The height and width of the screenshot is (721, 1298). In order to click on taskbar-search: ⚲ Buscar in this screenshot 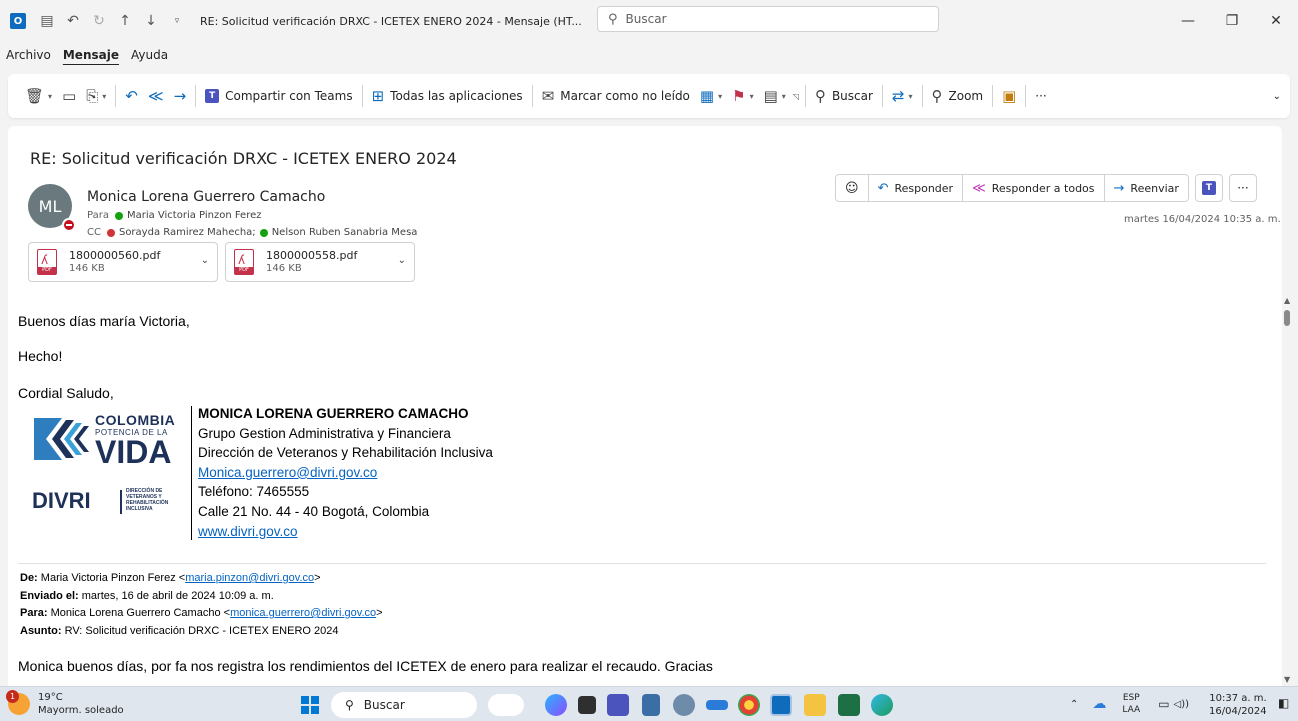, I will do `click(404, 705)`.